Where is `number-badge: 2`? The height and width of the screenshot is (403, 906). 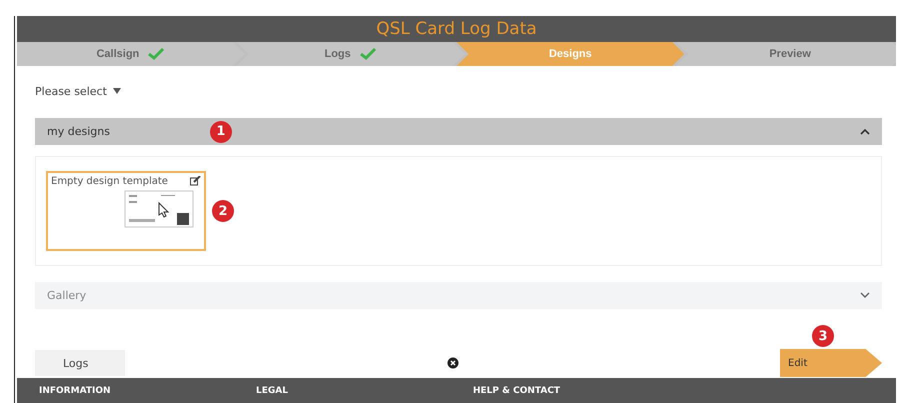
number-badge: 2 is located at coordinates (223, 211).